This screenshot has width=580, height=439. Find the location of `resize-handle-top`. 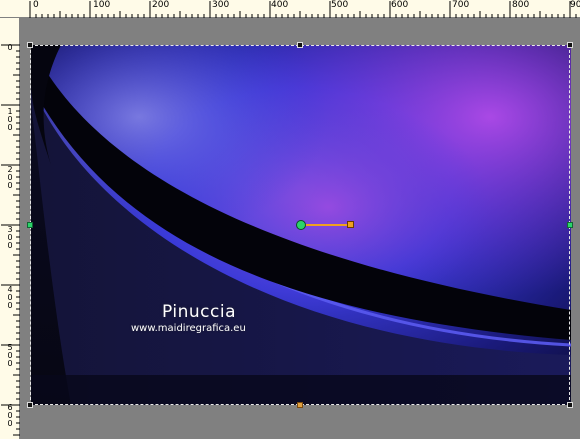

resize-handle-top is located at coordinates (300, 45).